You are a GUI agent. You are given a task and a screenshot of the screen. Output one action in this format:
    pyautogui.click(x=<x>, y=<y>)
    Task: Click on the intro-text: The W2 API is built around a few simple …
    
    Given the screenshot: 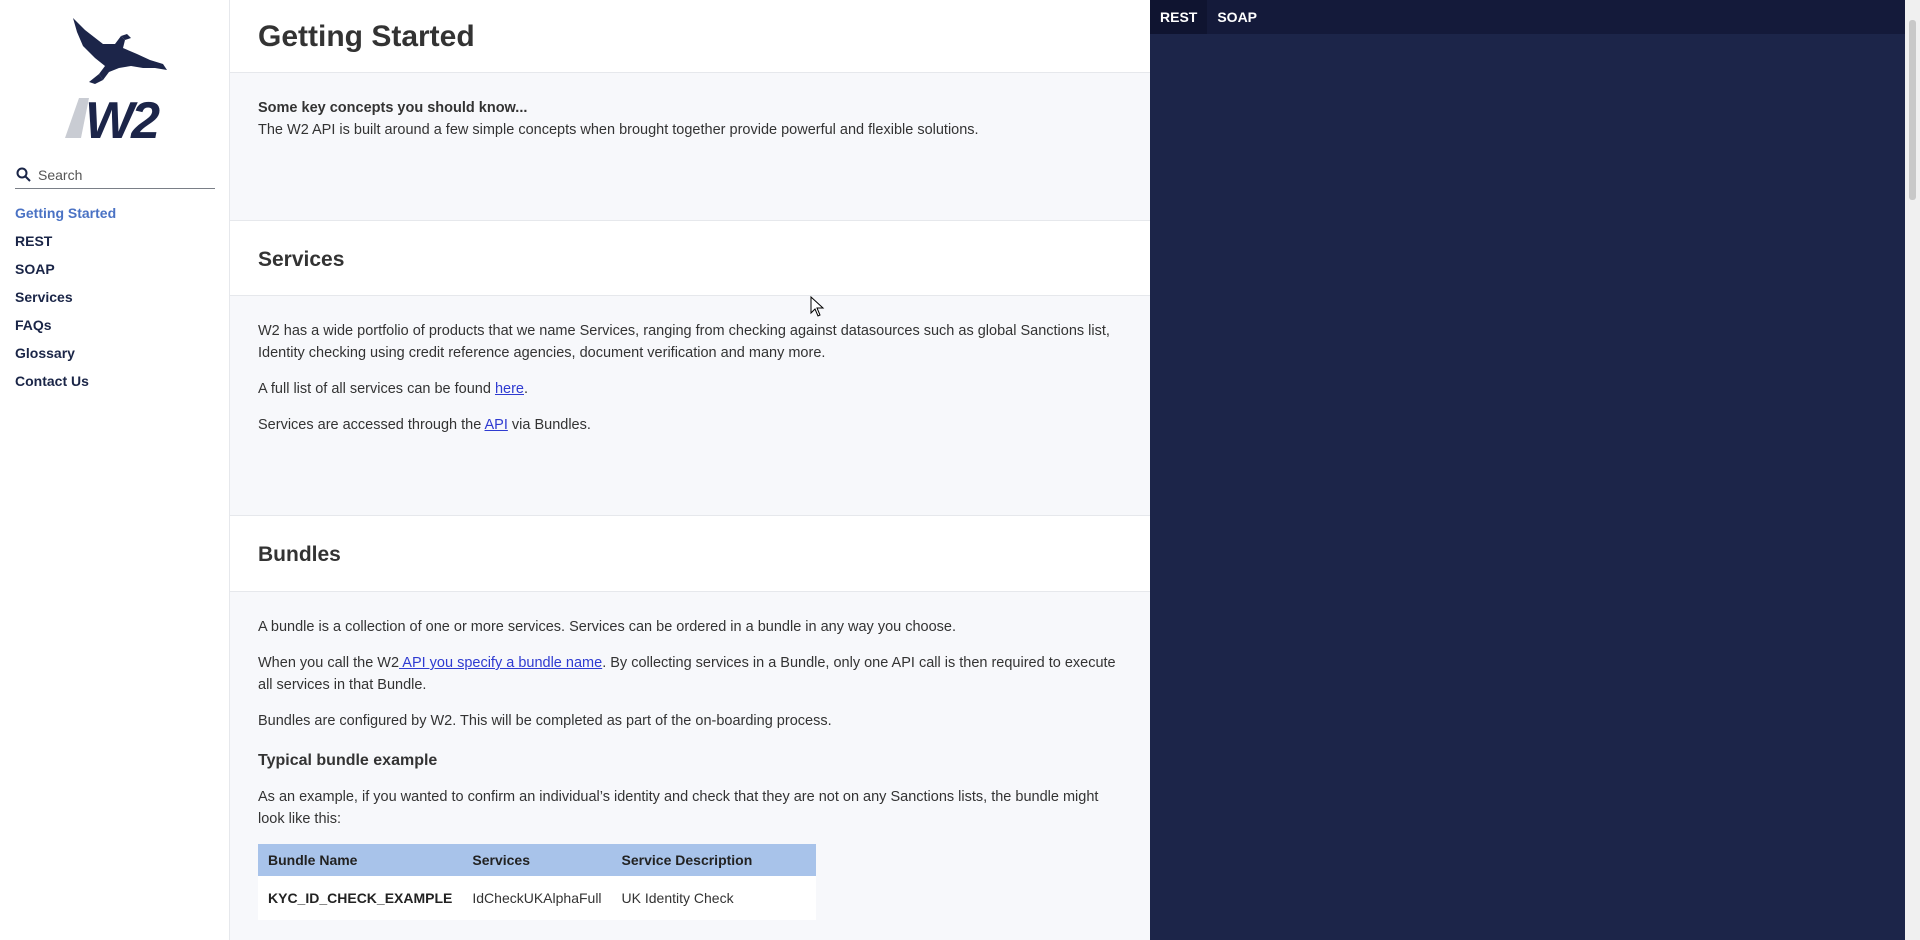 What is the action you would take?
    pyautogui.click(x=618, y=130)
    